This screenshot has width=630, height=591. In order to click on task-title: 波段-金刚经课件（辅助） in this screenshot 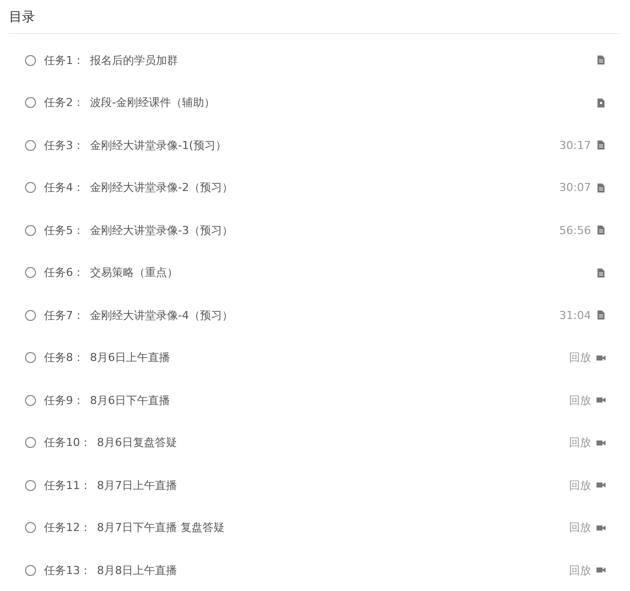, I will do `click(343, 102)`.